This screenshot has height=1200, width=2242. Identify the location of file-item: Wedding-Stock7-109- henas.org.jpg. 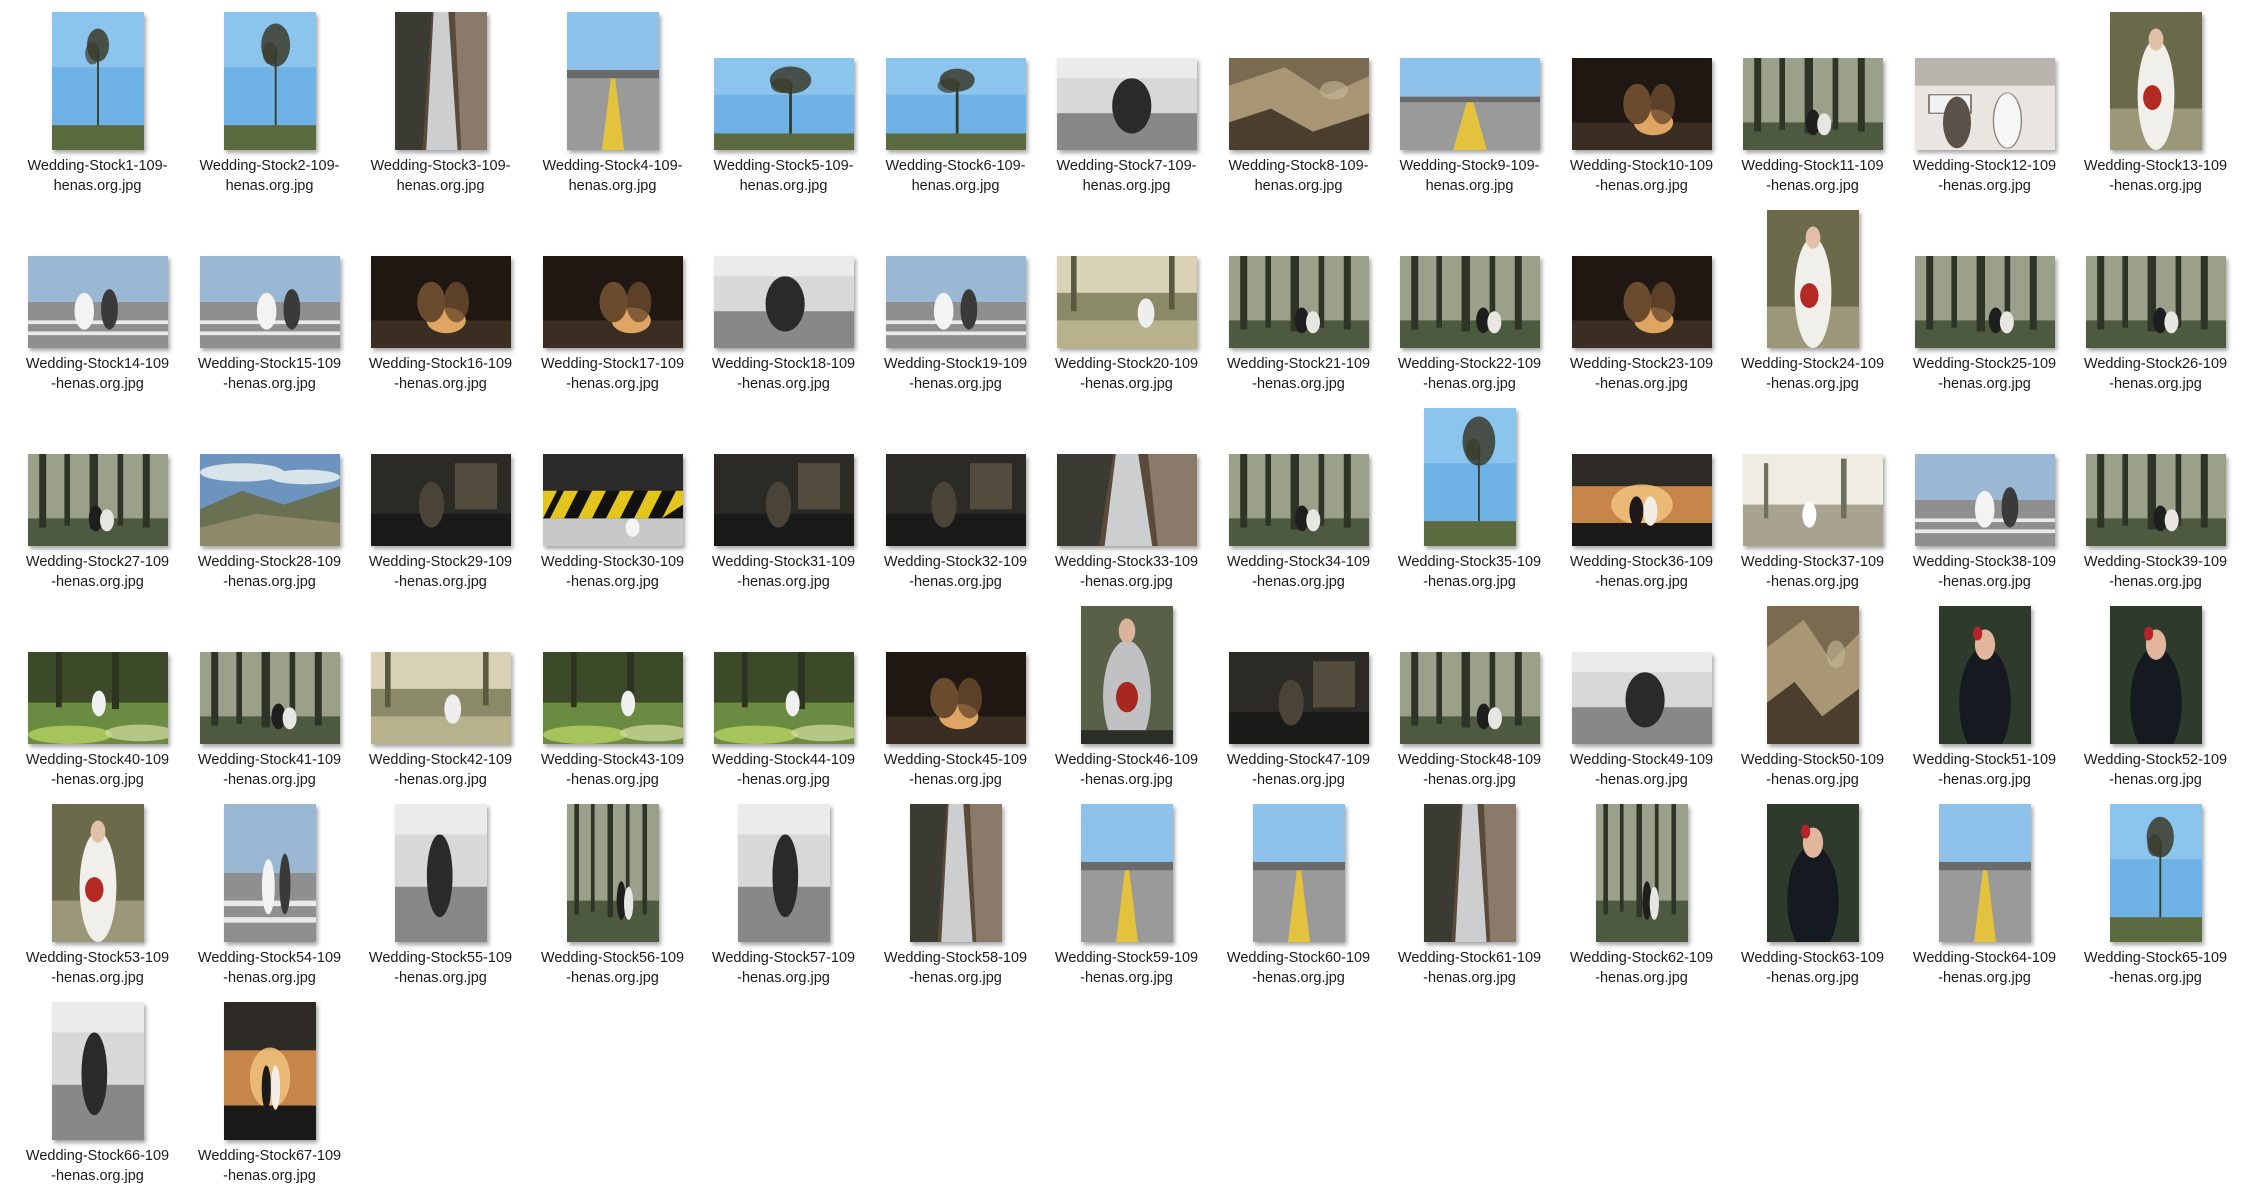
(1126, 109).